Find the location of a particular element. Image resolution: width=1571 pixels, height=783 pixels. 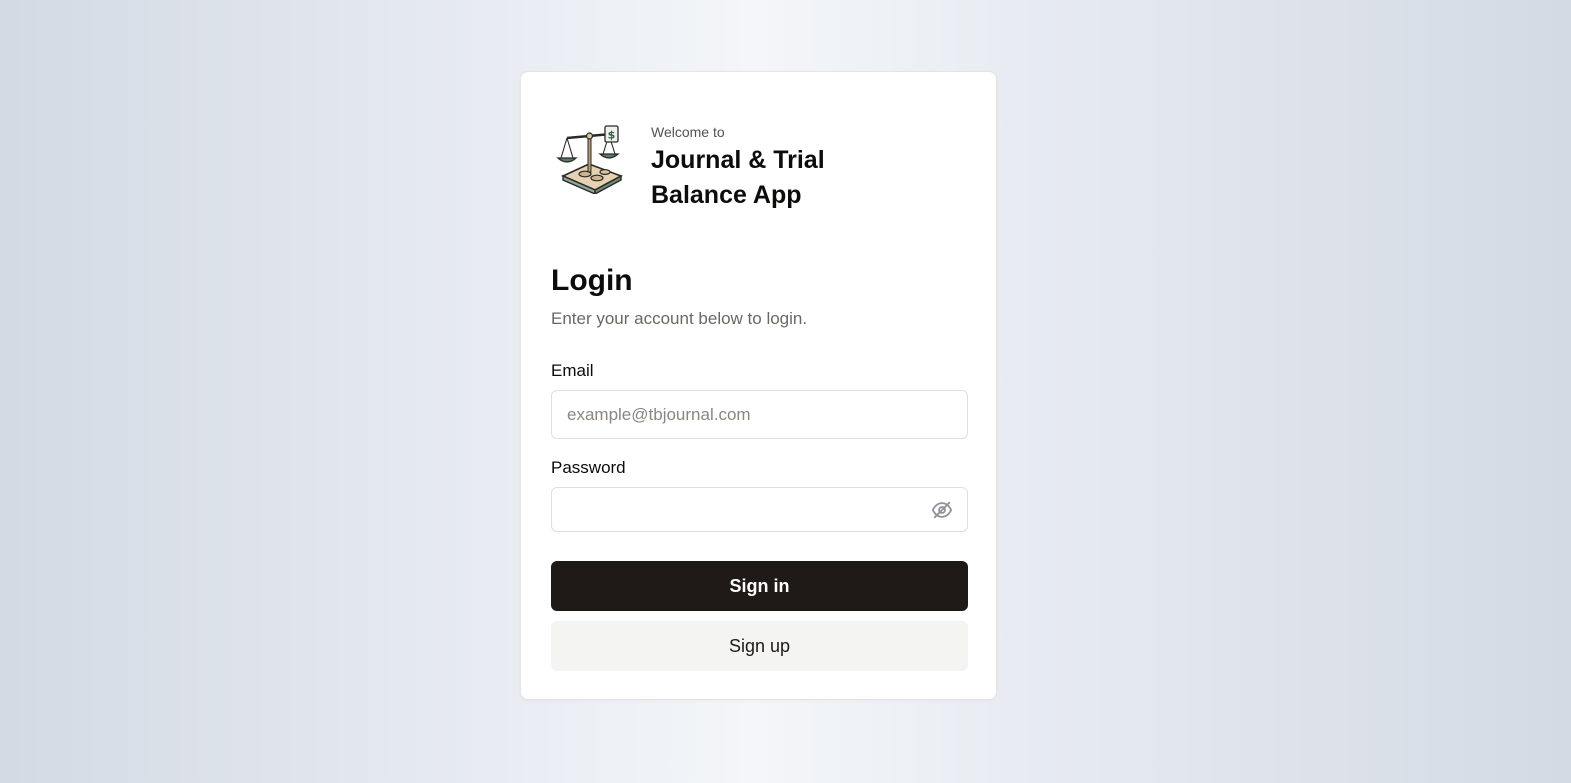

email-field is located at coordinates (759, 414).